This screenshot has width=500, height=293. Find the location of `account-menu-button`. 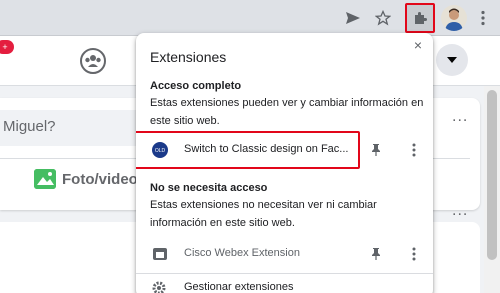

account-menu-button is located at coordinates (452, 60).